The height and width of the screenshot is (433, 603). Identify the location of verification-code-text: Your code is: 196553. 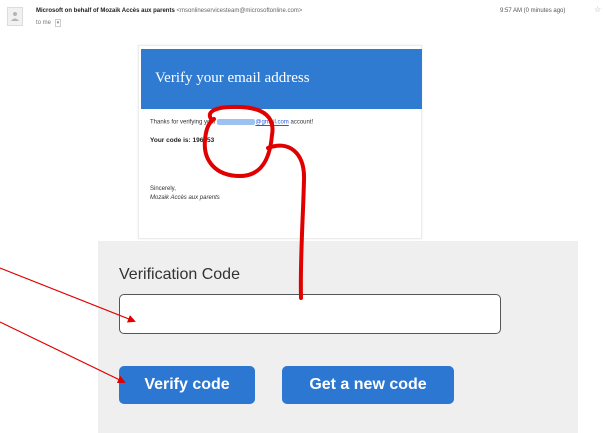
(182, 140).